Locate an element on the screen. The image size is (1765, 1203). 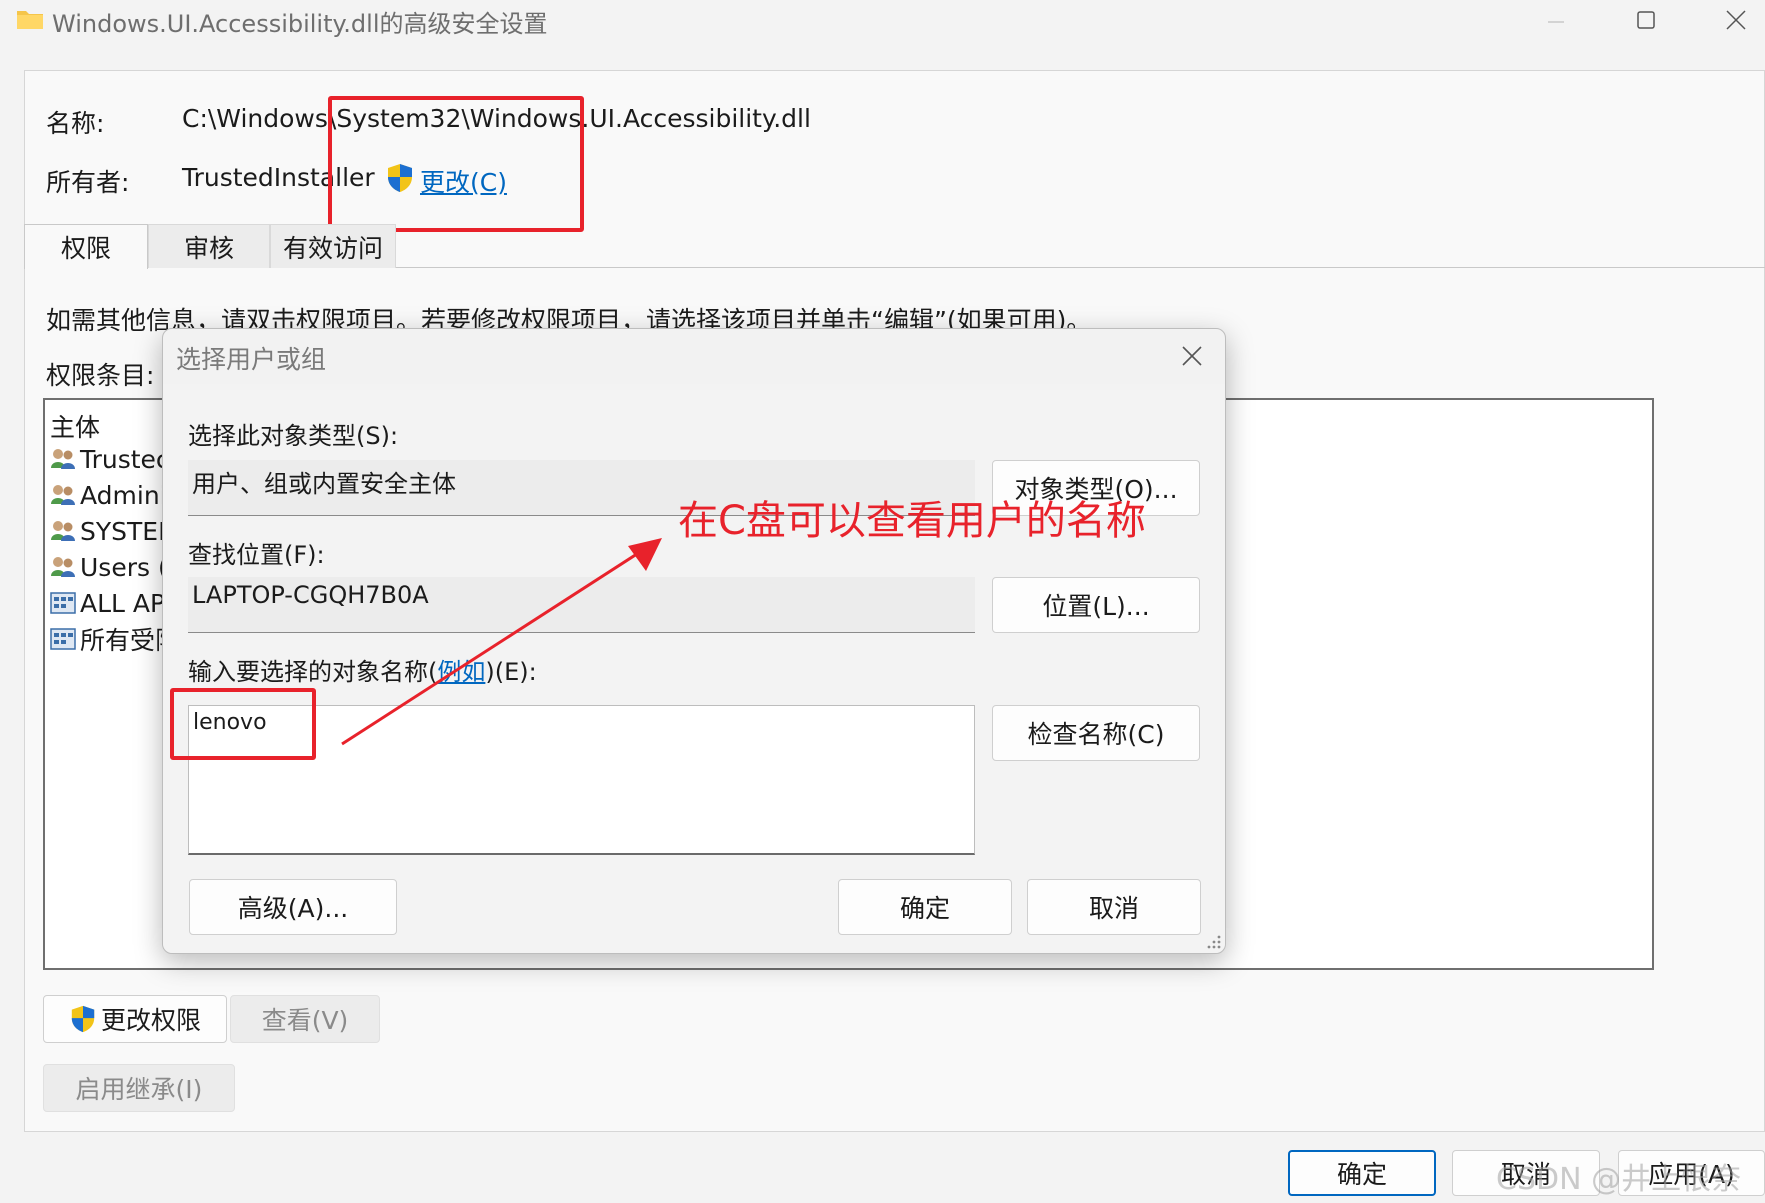
object-name-label: 输入要选择的对象名称(例如)(E): is located at coordinates (362, 669).